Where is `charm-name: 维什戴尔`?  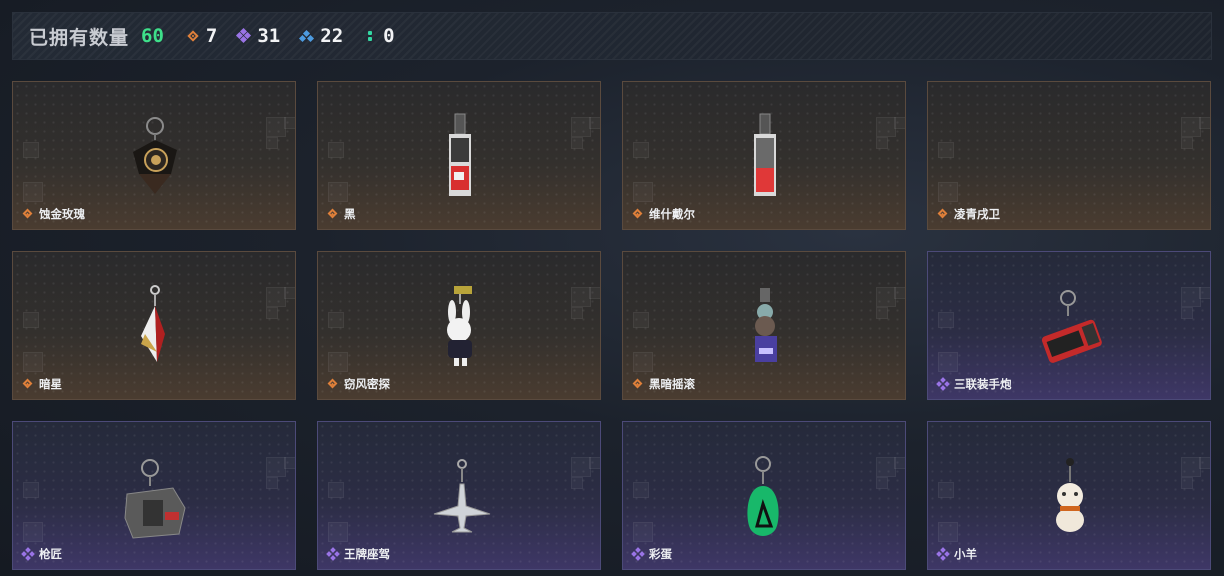 charm-name: 维什戴尔 is located at coordinates (672, 214).